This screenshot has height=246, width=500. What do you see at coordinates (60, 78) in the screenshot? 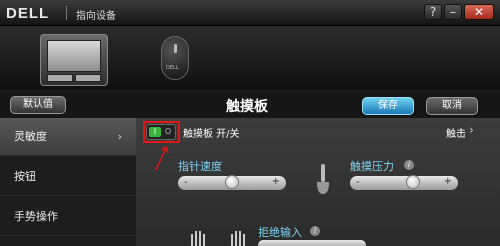
I see `touchpad-left-button-graphic` at bounding box center [60, 78].